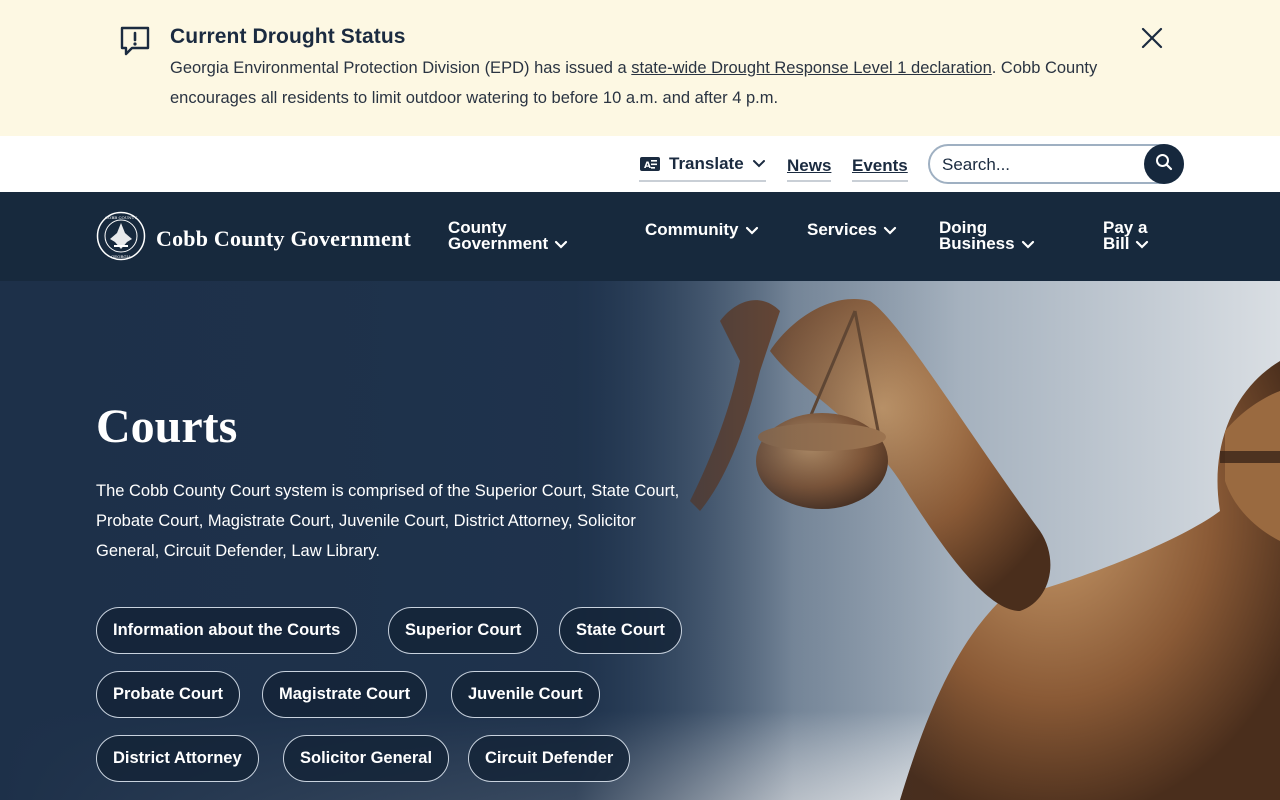  Describe the element at coordinates (121, 256) in the screenshot. I see `svg-text: GEORGIA` at that location.